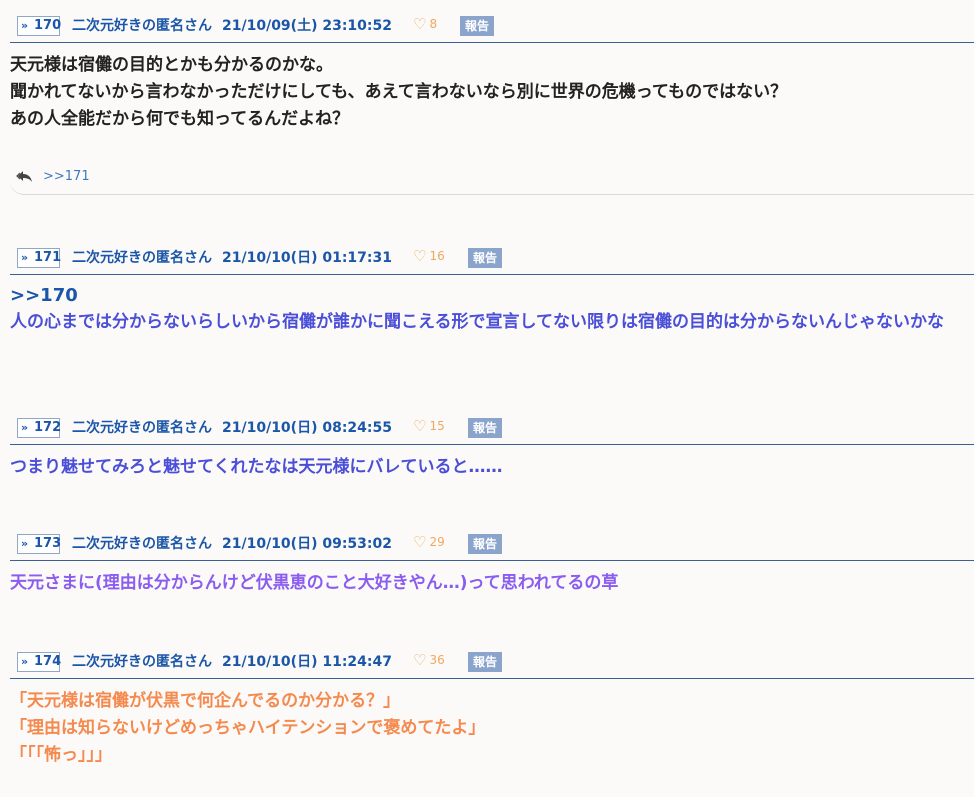 The image size is (974, 797). What do you see at coordinates (437, 256) in the screenshot?
I see `like-count: 16` at bounding box center [437, 256].